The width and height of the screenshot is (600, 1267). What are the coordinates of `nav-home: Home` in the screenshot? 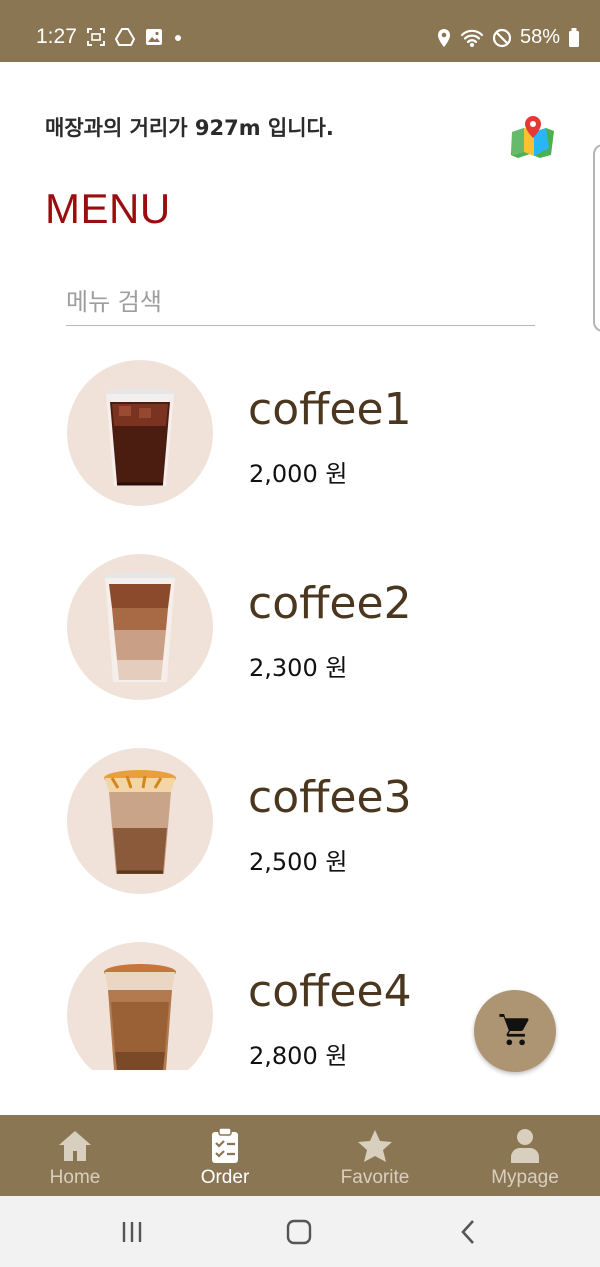 It's located at (75, 1155).